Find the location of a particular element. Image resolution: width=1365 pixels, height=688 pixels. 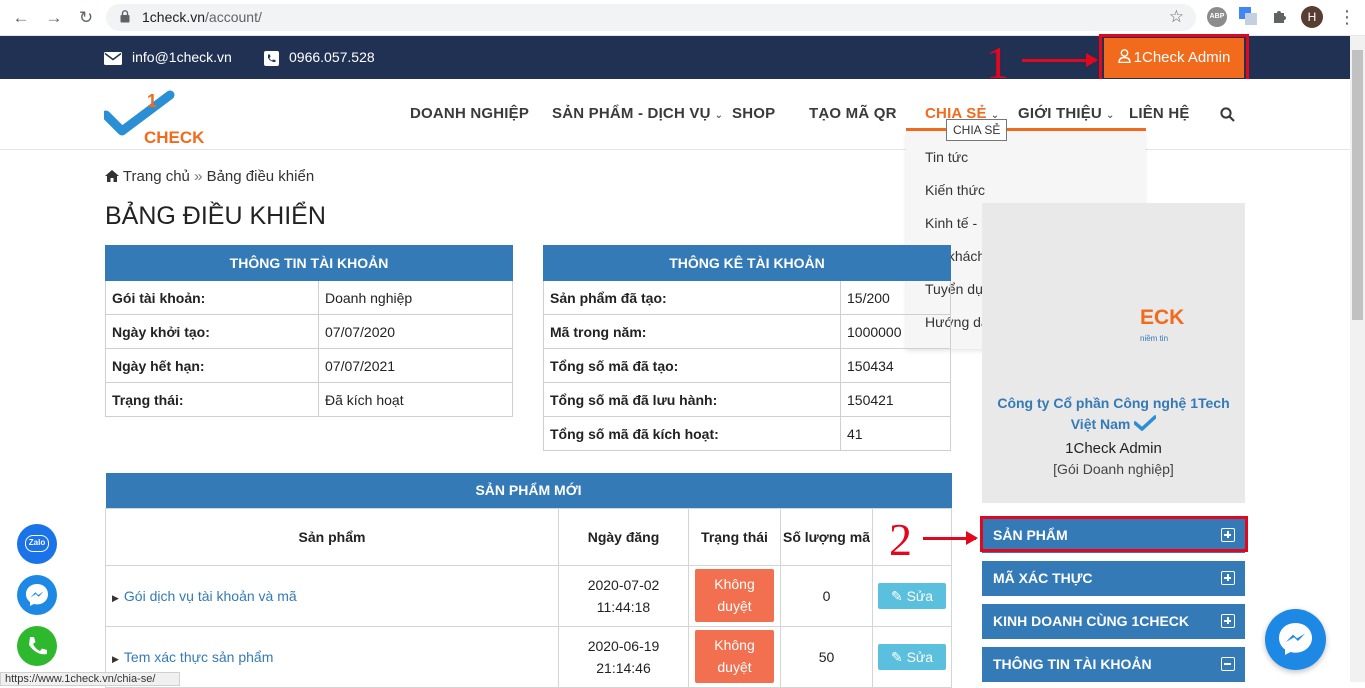

phone-contact: 0966.057.528 is located at coordinates (319, 57).